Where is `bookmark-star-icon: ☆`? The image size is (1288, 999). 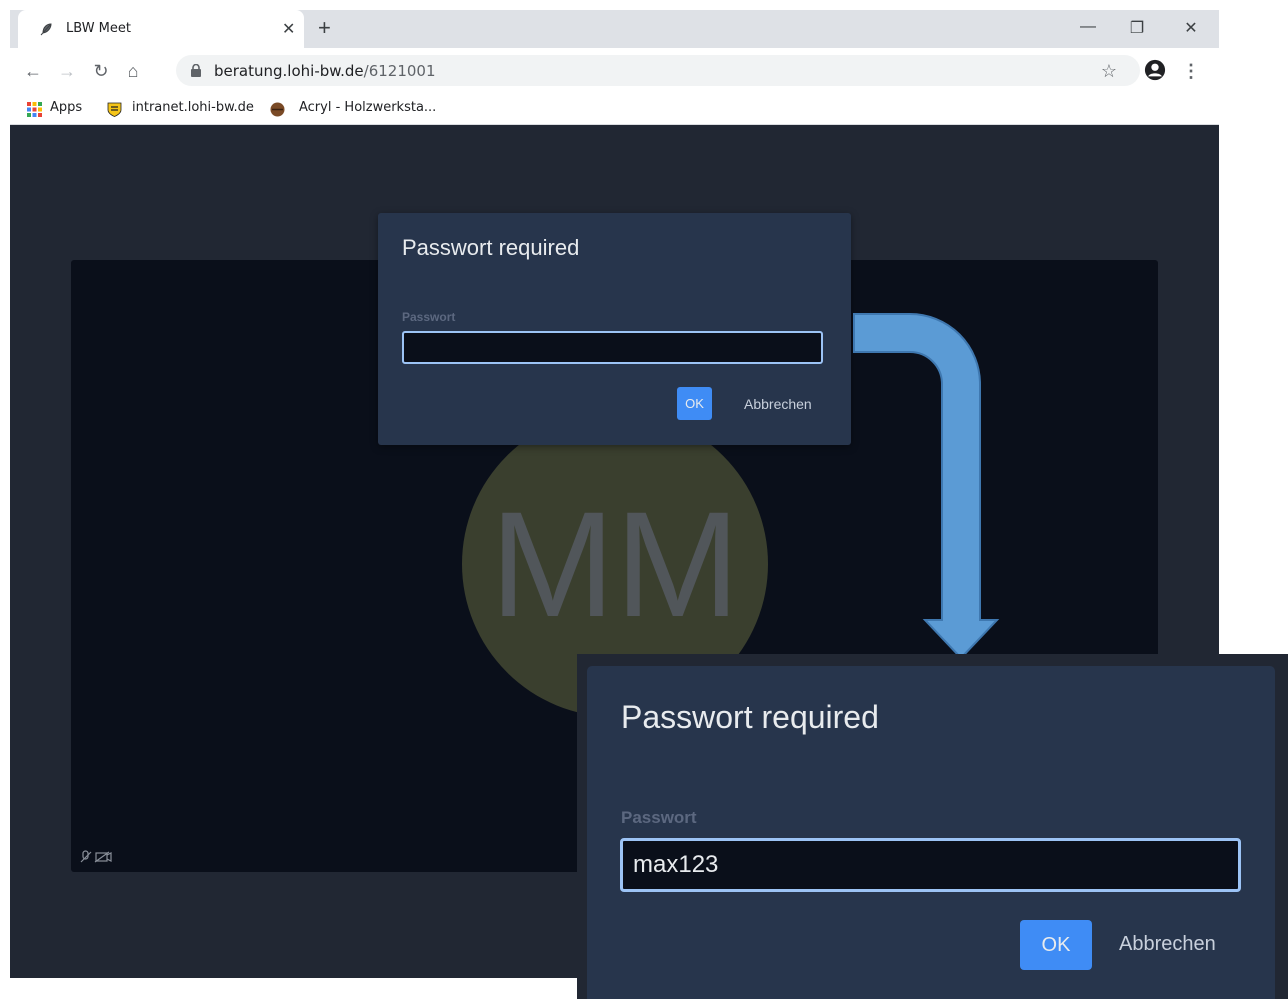
bookmark-star-icon: ☆ is located at coordinates (1109, 71).